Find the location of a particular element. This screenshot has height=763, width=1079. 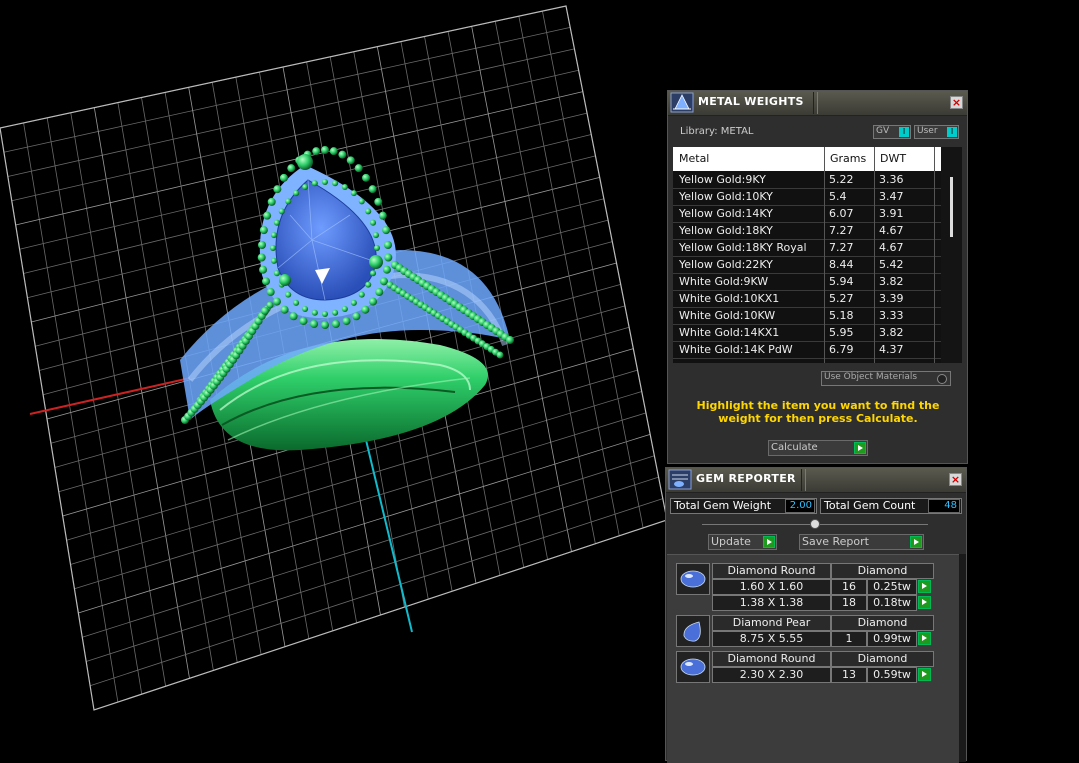

gem-size: 1.38 X 1.38 is located at coordinates (771, 603).